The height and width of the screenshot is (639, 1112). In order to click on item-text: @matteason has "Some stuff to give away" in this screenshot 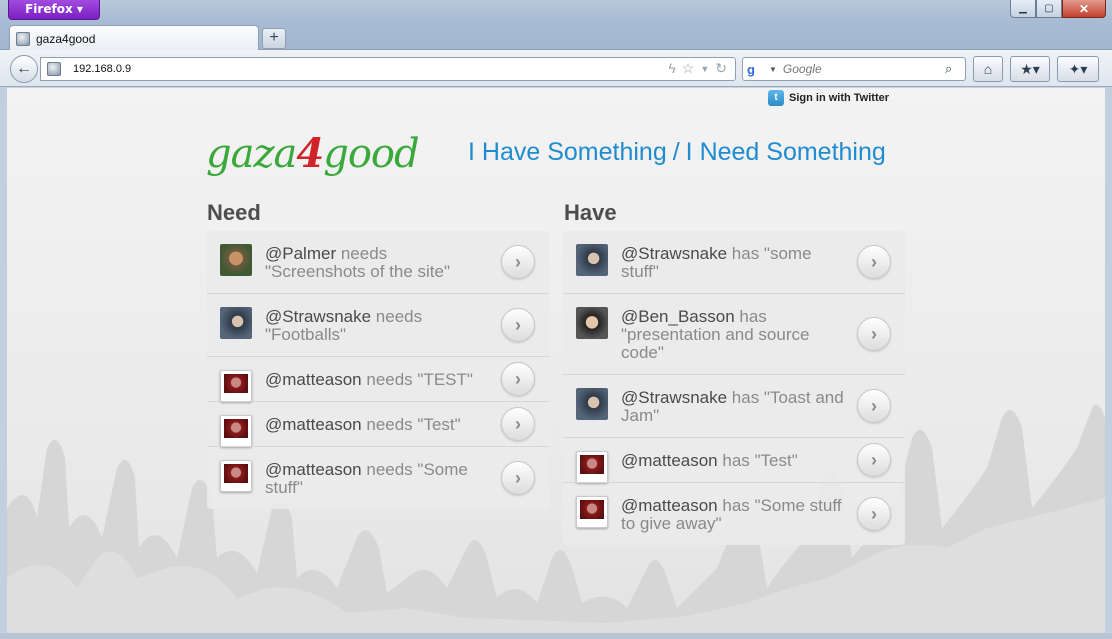, I will do `click(733, 515)`.